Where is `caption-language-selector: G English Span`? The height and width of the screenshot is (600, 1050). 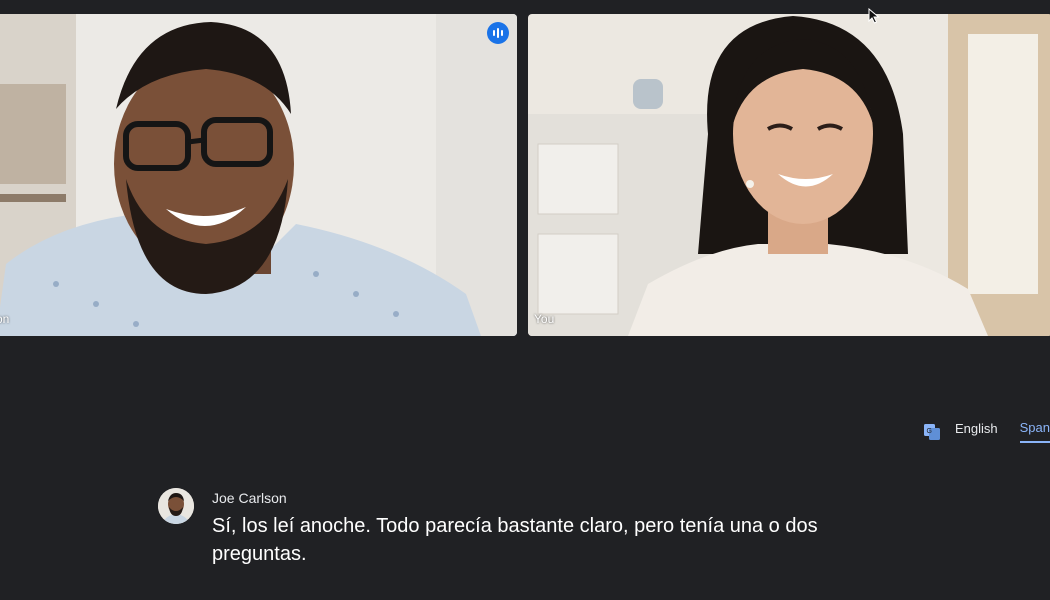
caption-language-selector: G English Span is located at coordinates (986, 431).